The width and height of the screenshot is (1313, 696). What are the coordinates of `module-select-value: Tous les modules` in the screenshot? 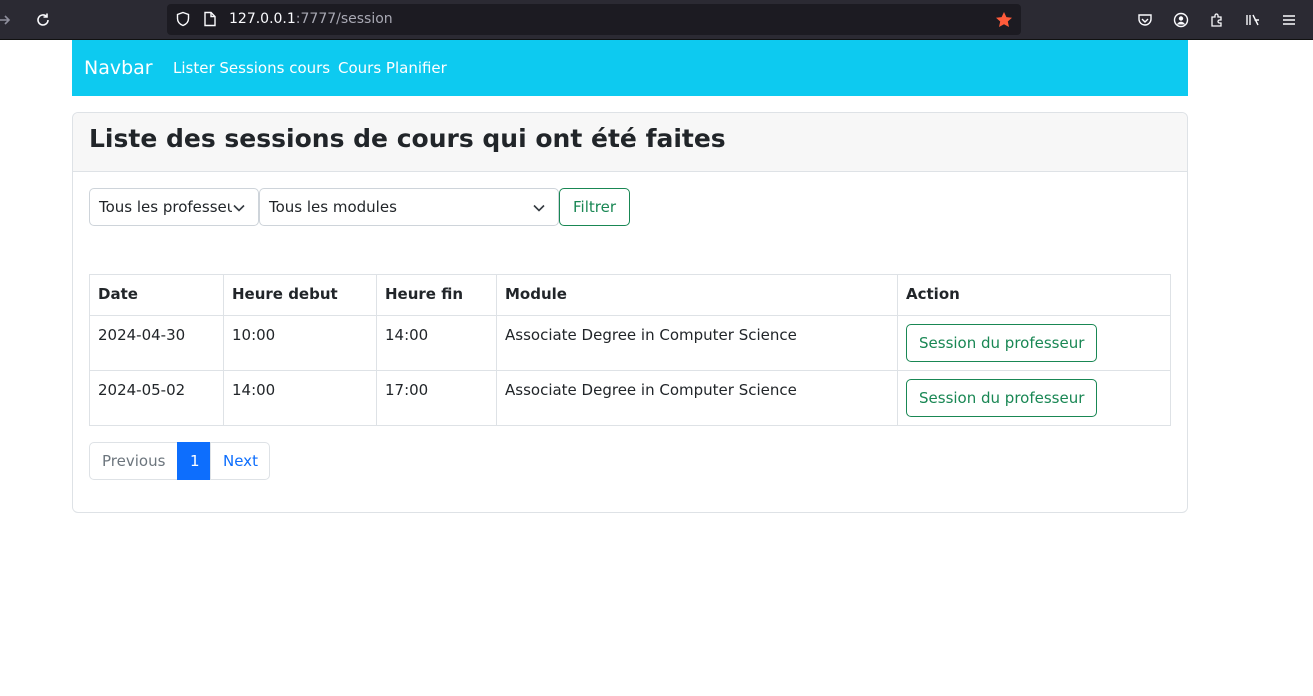 It's located at (333, 207).